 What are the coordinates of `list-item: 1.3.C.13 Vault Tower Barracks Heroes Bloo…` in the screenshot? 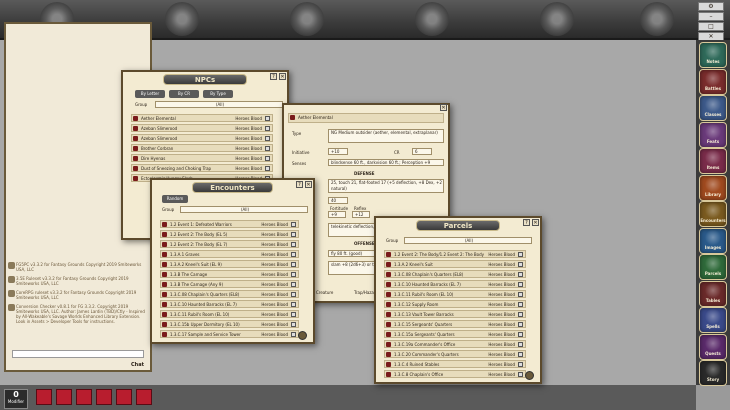 It's located at (455, 314).